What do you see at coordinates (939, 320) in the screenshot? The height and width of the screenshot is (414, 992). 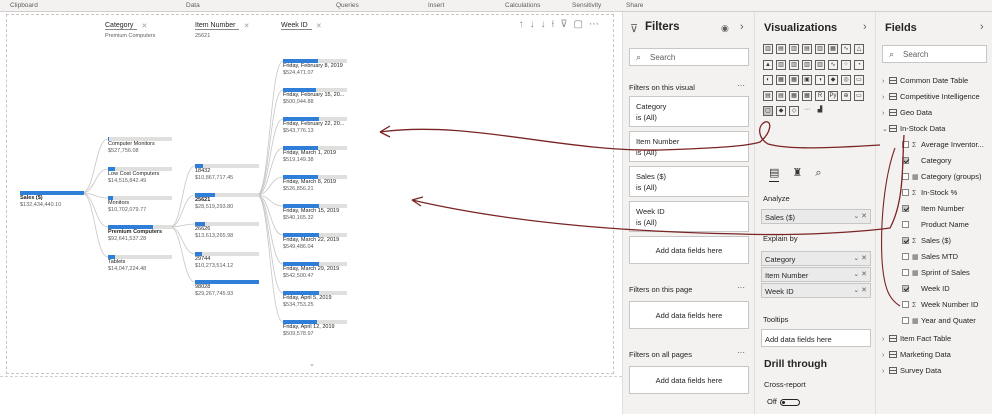 I see `field-item: ▦ Year and Quater` at bounding box center [939, 320].